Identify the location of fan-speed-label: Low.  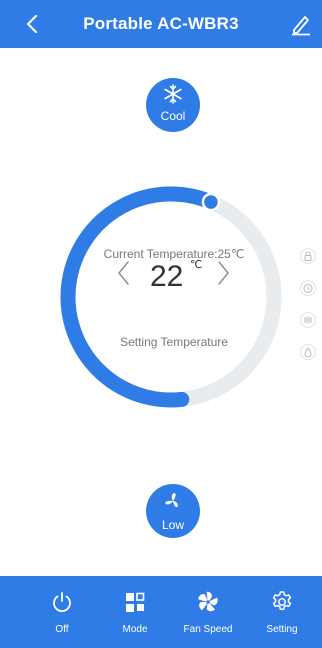
(172, 525).